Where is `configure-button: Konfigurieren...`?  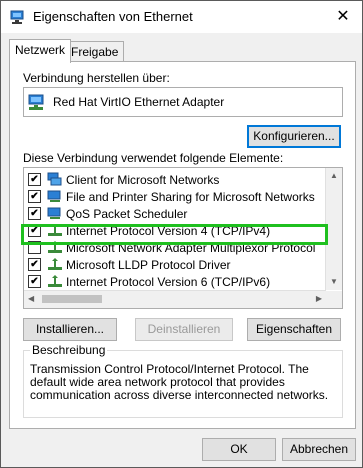
configure-button: Konfigurieren... is located at coordinates (294, 136).